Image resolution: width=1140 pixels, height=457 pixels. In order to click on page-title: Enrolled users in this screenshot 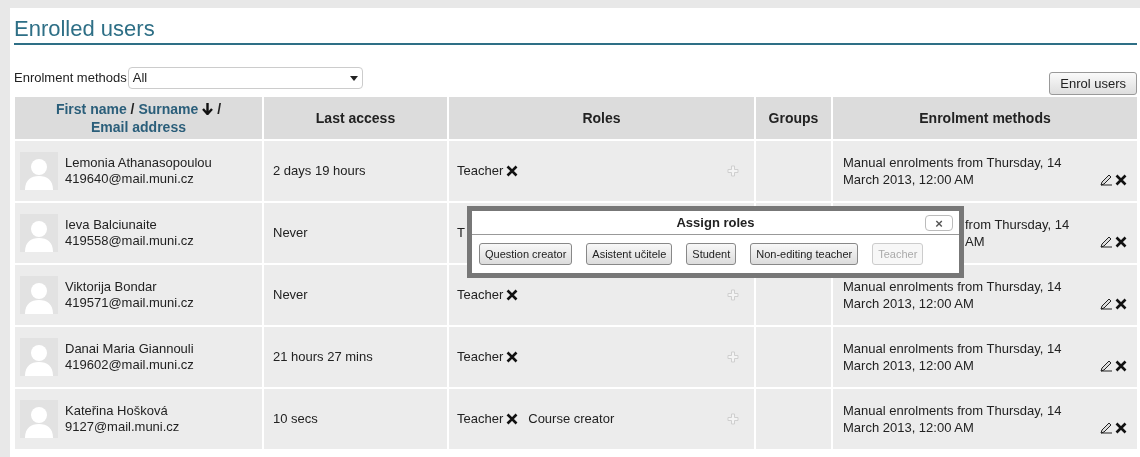, I will do `click(85, 29)`.